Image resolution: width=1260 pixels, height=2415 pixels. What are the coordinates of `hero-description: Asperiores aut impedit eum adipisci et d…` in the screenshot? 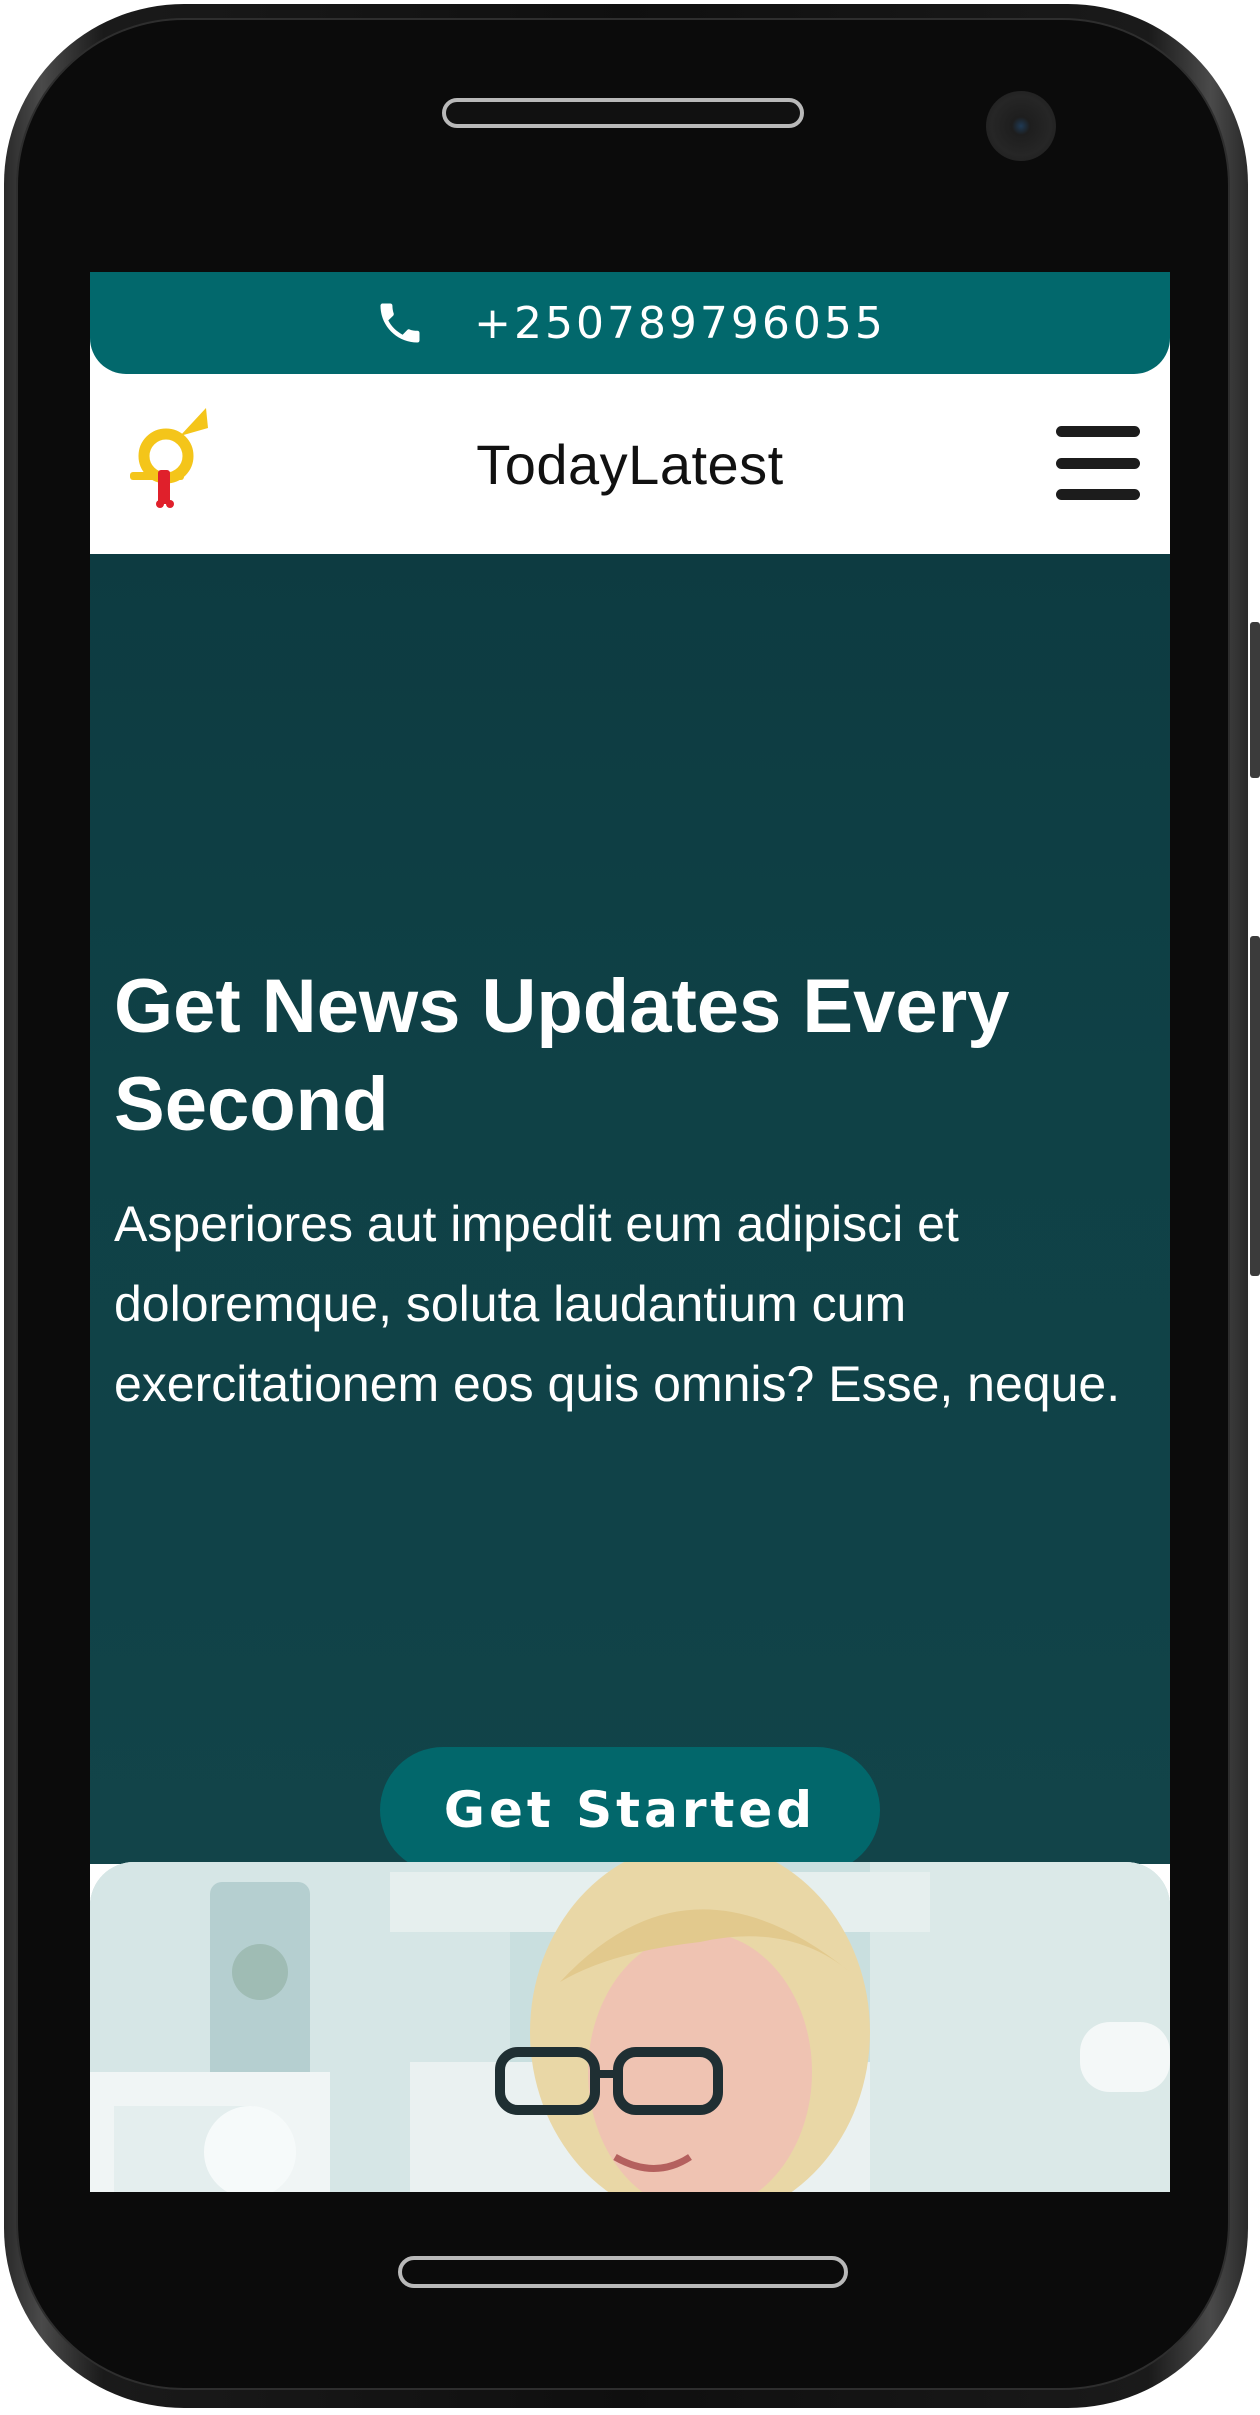 It's located at (617, 1304).